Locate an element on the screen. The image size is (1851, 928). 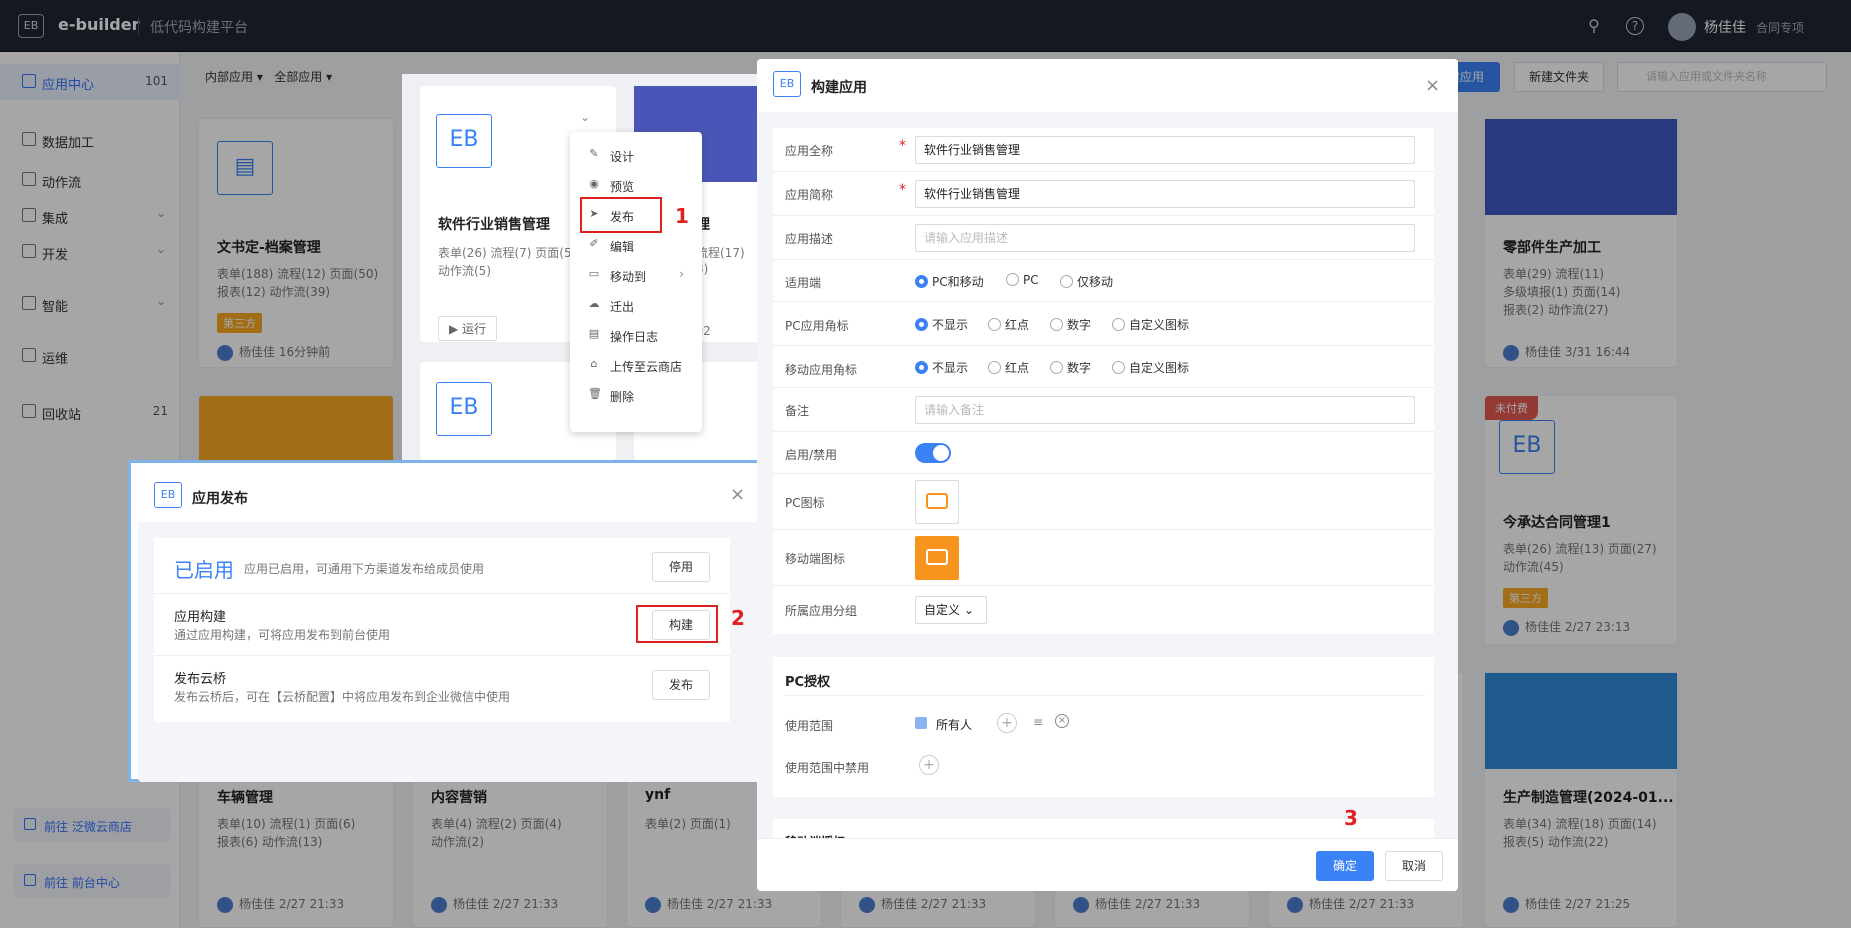
menu-item-export: ☁ 迁出 is located at coordinates (636, 305).